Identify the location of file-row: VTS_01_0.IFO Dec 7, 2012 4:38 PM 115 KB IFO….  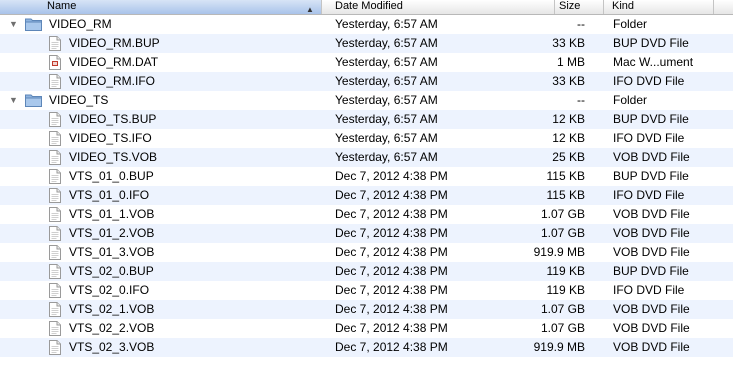
(366, 195).